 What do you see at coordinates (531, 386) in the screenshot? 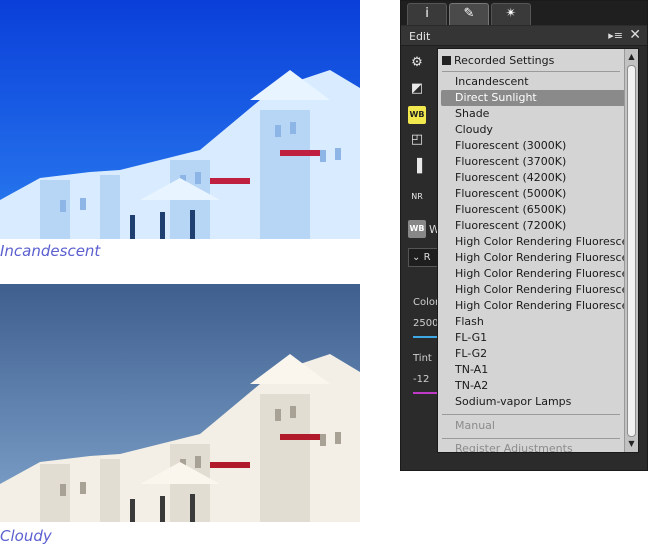
I see `preset-item: TN-A2` at bounding box center [531, 386].